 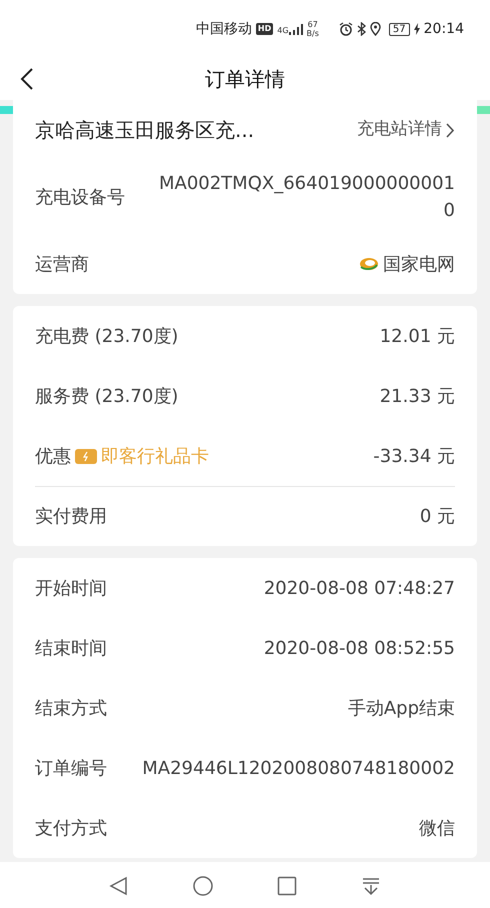 I want to click on location-icon, so click(x=375, y=29).